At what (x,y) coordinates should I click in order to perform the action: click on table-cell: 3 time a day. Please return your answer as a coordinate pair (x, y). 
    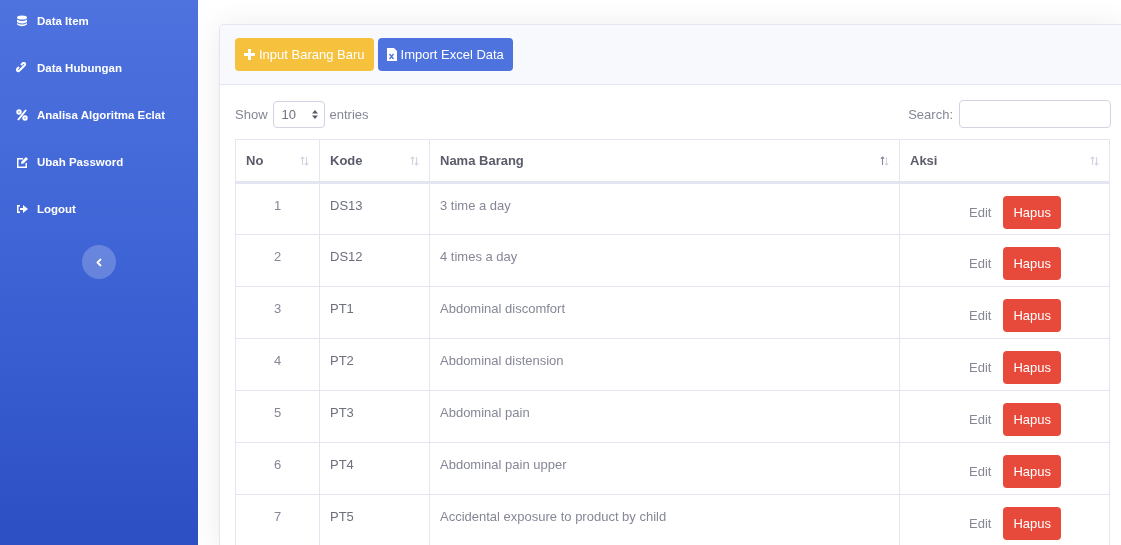
    Looking at the image, I should click on (664, 208).